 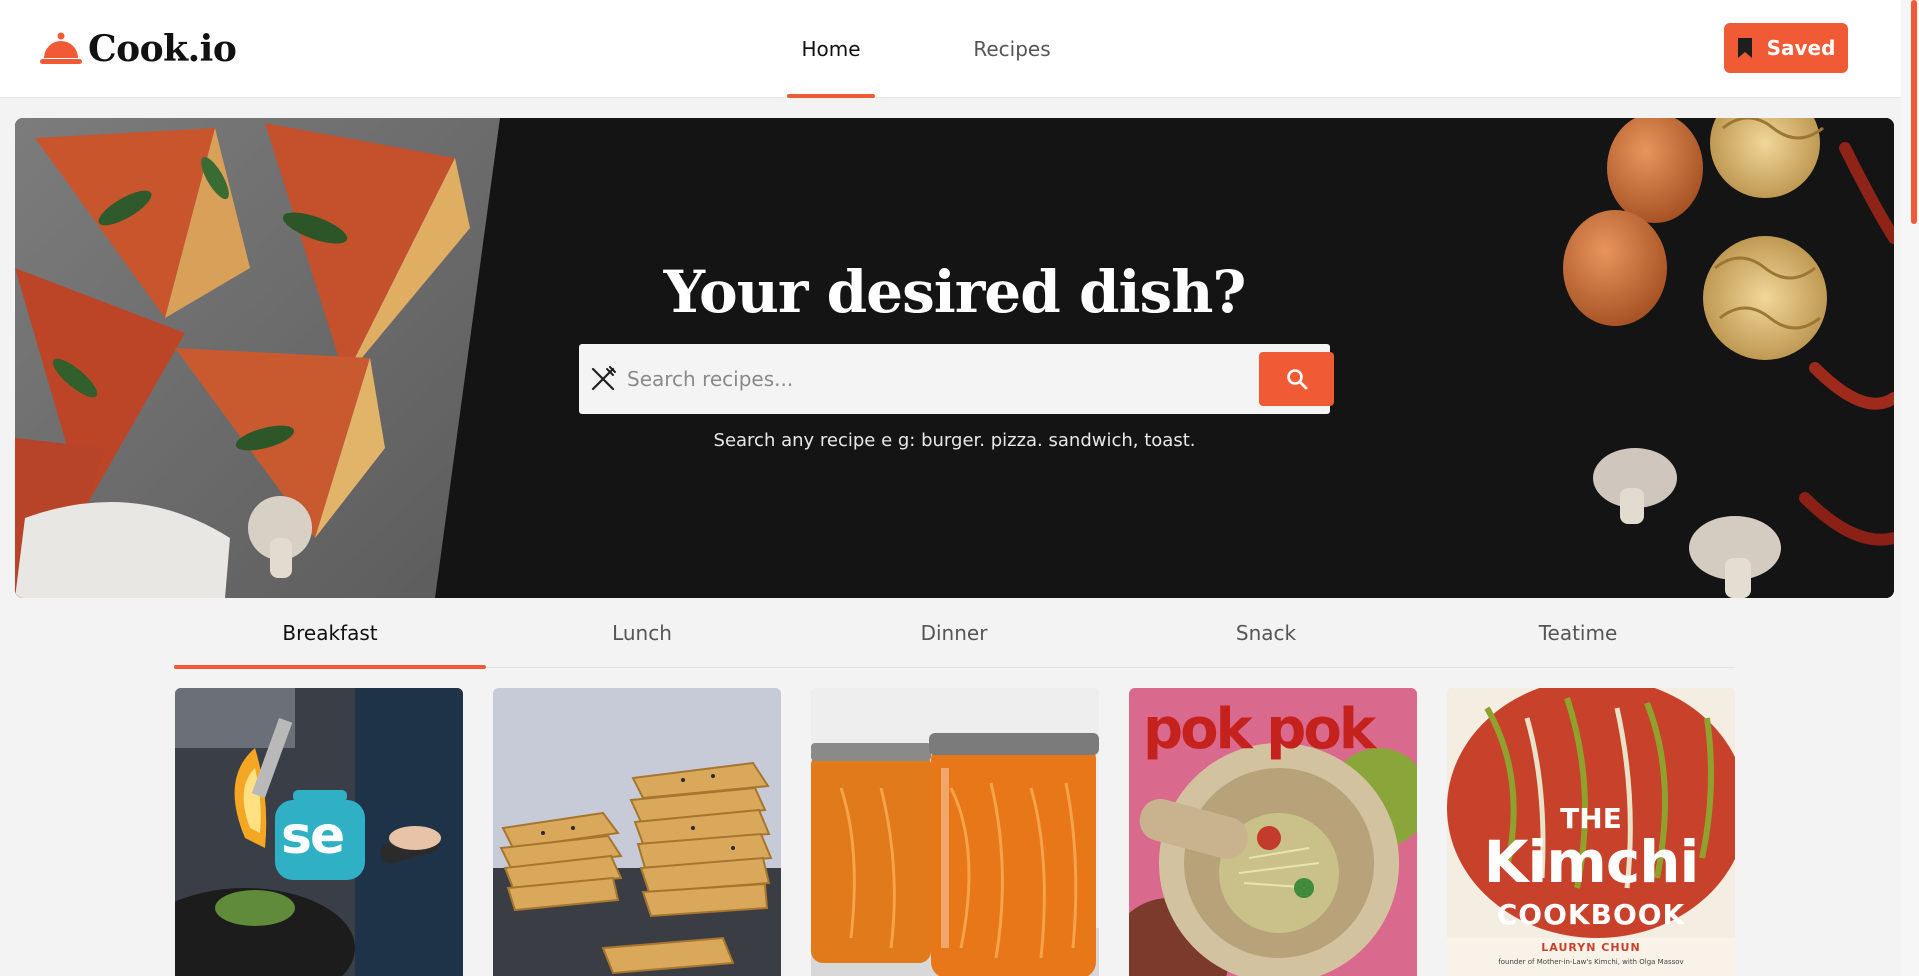 I want to click on recipe-card: se, so click(x=319, y=832).